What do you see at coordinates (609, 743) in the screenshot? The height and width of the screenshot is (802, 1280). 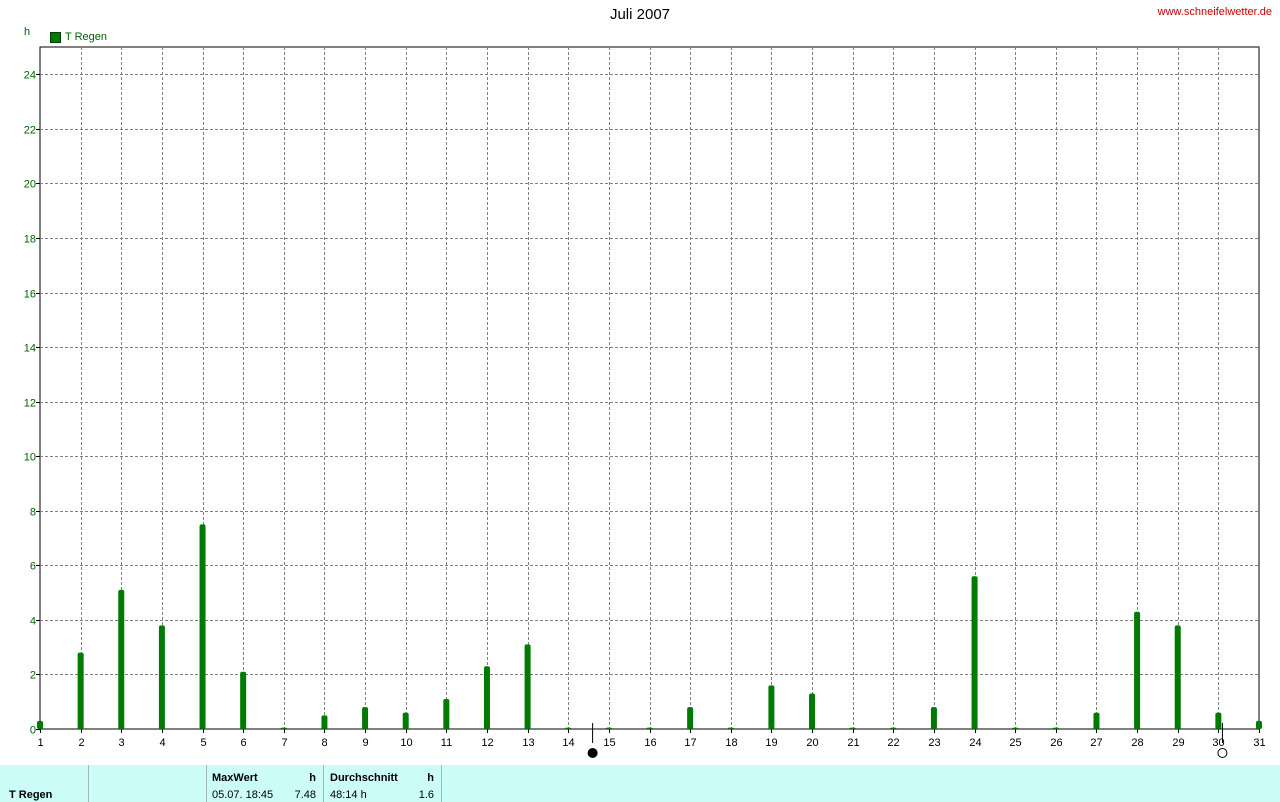 I see `x-tick-label: 15` at bounding box center [609, 743].